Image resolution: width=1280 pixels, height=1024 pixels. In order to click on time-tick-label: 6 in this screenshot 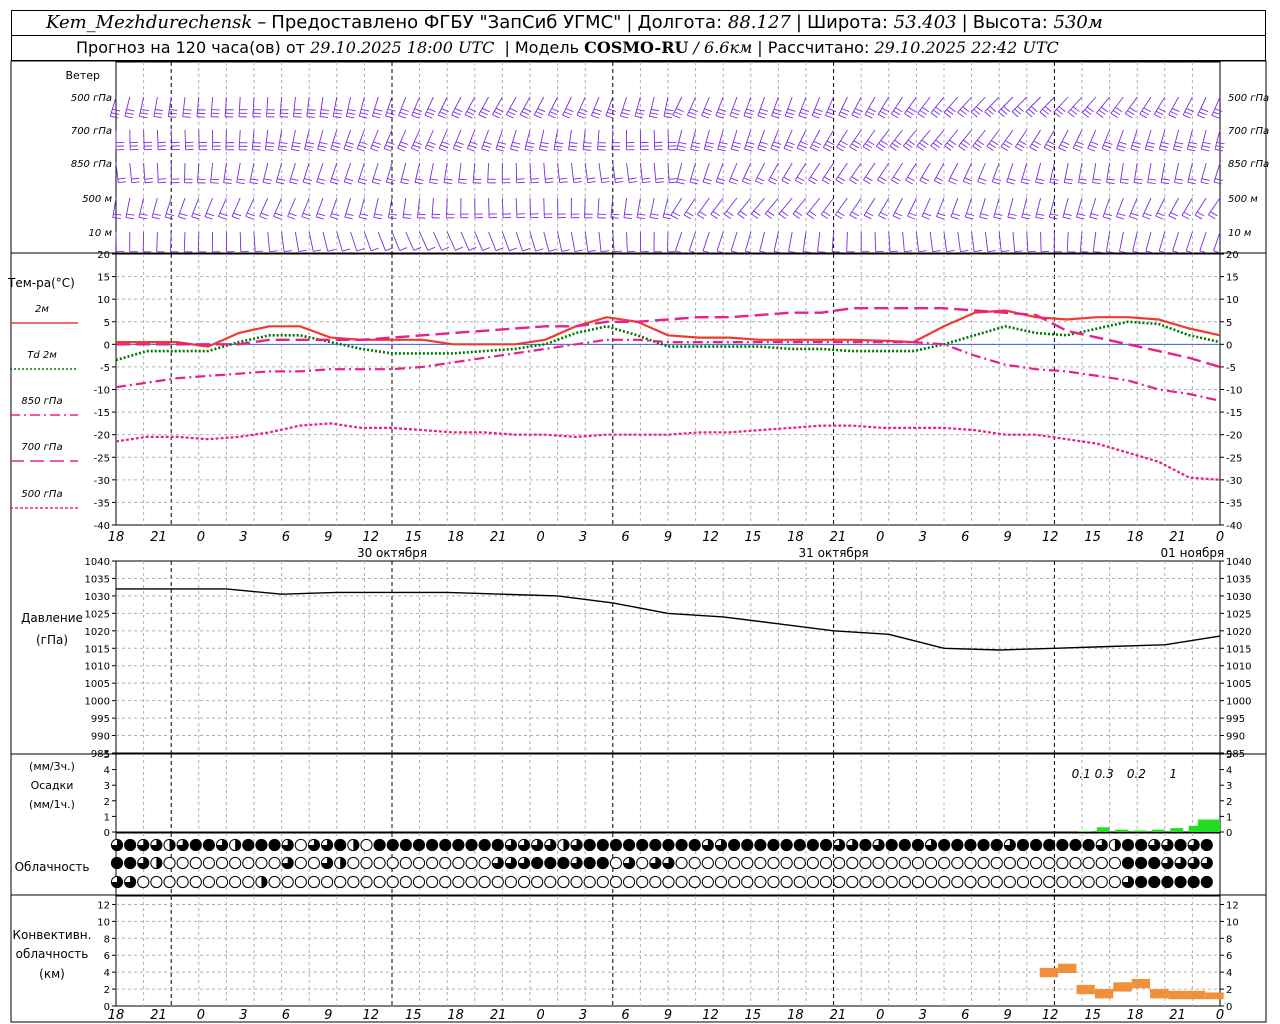, I will do `click(286, 537)`.